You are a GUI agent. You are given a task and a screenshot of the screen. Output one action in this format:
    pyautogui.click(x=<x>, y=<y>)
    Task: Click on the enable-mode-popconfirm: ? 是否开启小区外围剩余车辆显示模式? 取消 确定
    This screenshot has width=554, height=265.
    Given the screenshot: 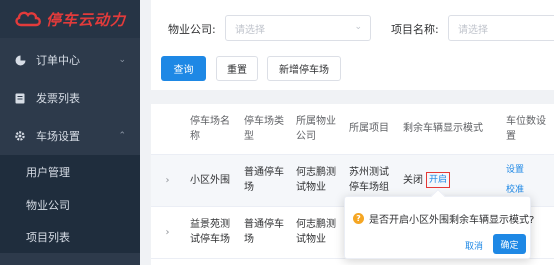 What is the action you would take?
    pyautogui.click(x=439, y=223)
    